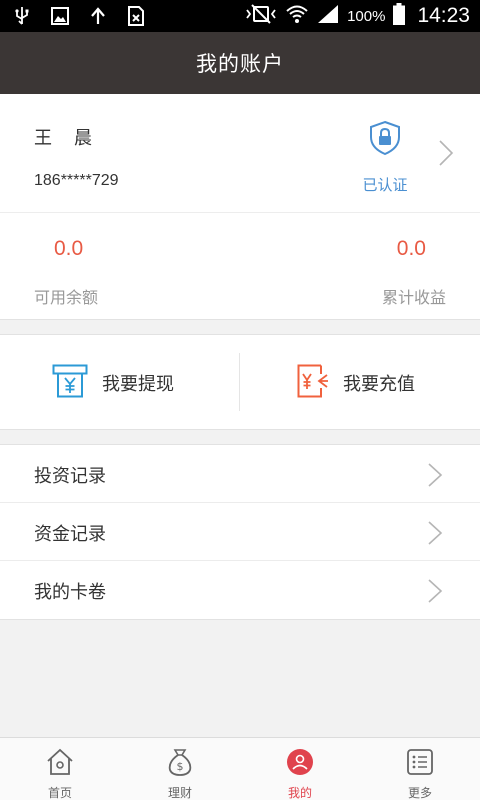 This screenshot has height=800, width=480. I want to click on available-balance-value: 0.0, so click(69, 248).